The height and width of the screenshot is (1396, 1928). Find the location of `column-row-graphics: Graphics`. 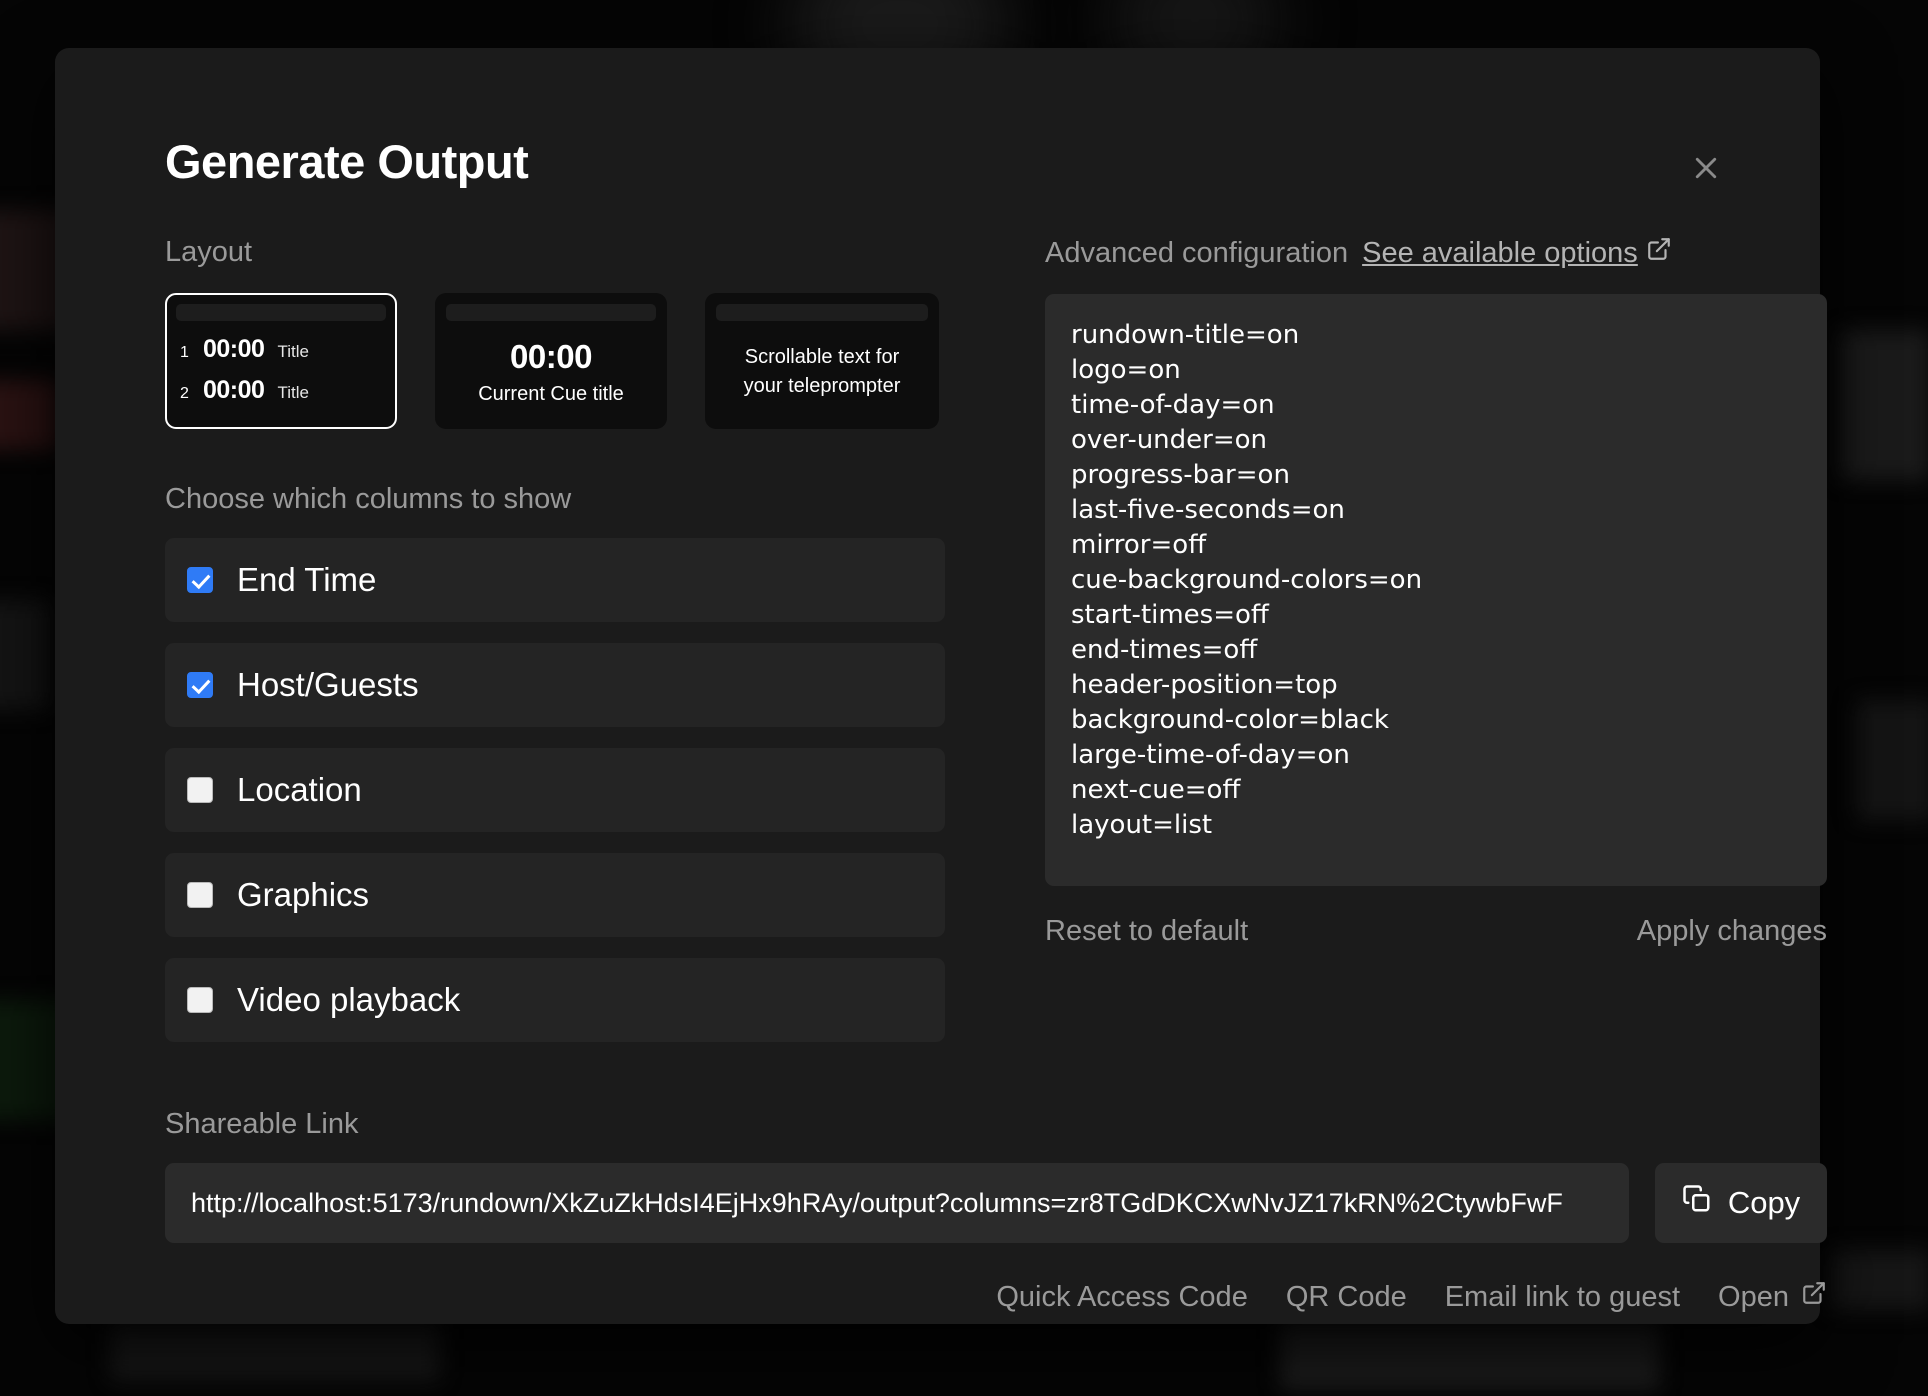

column-row-graphics: Graphics is located at coordinates (555, 895).